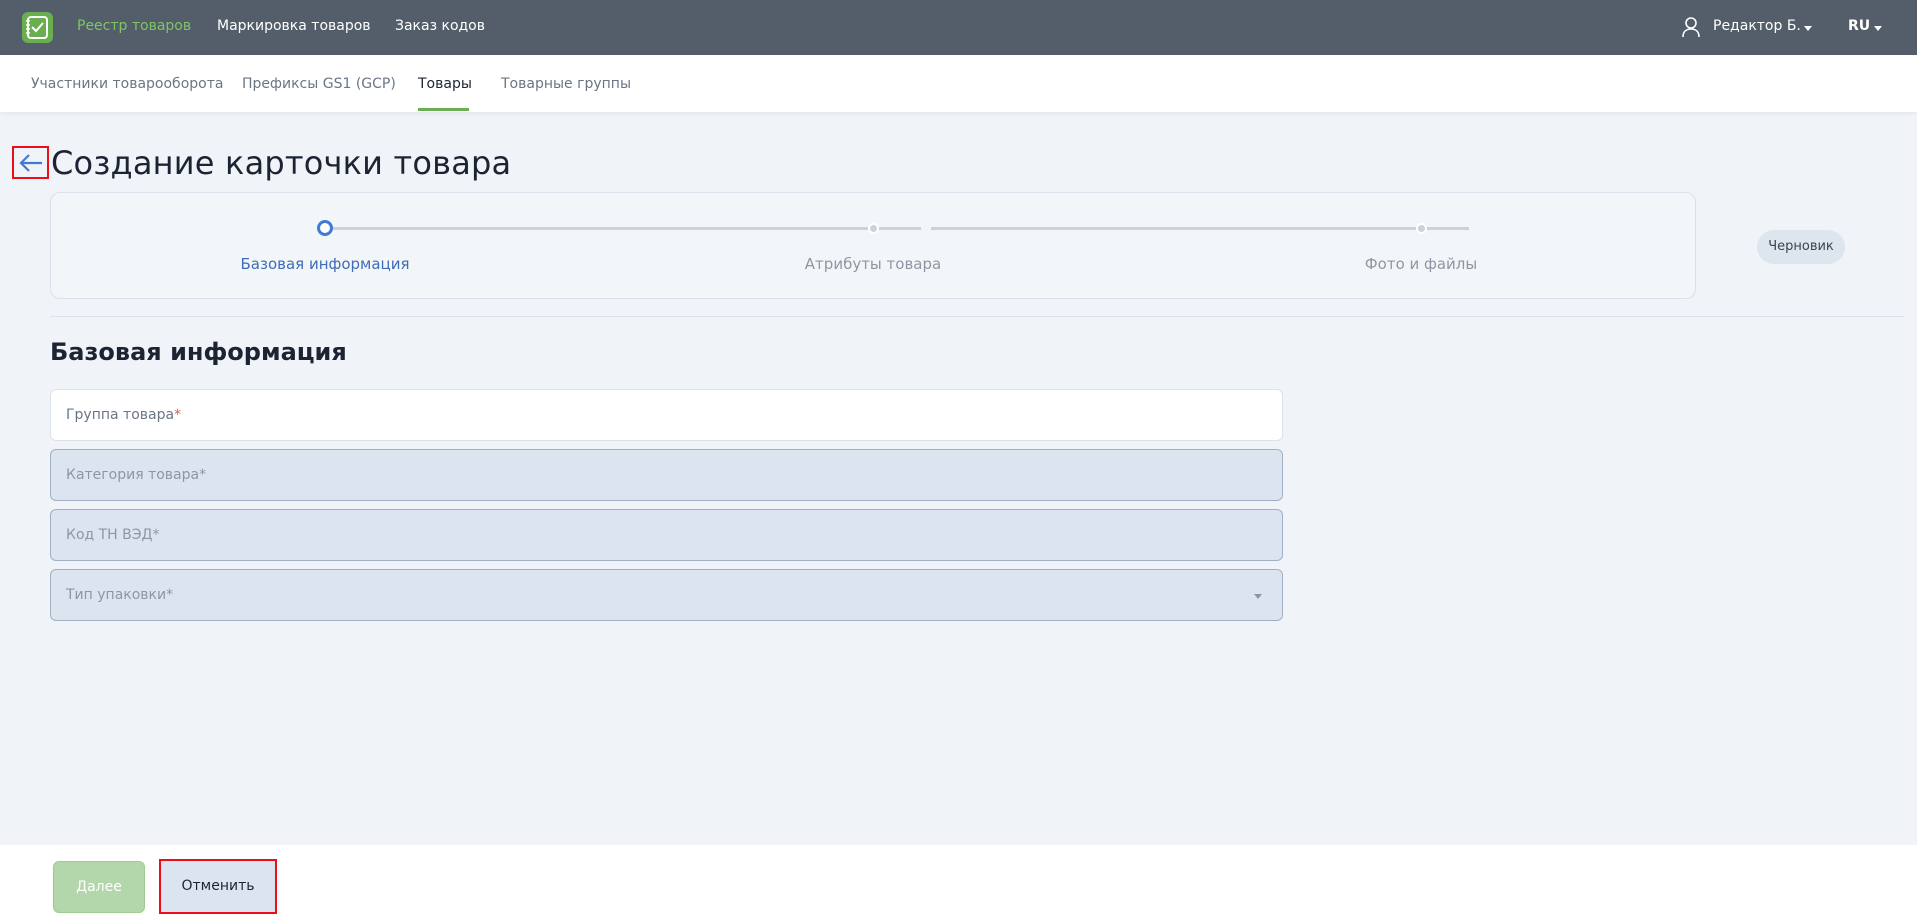  I want to click on tab-gs1-prefixes: Префиксы GS1 (GCP), so click(319, 84).